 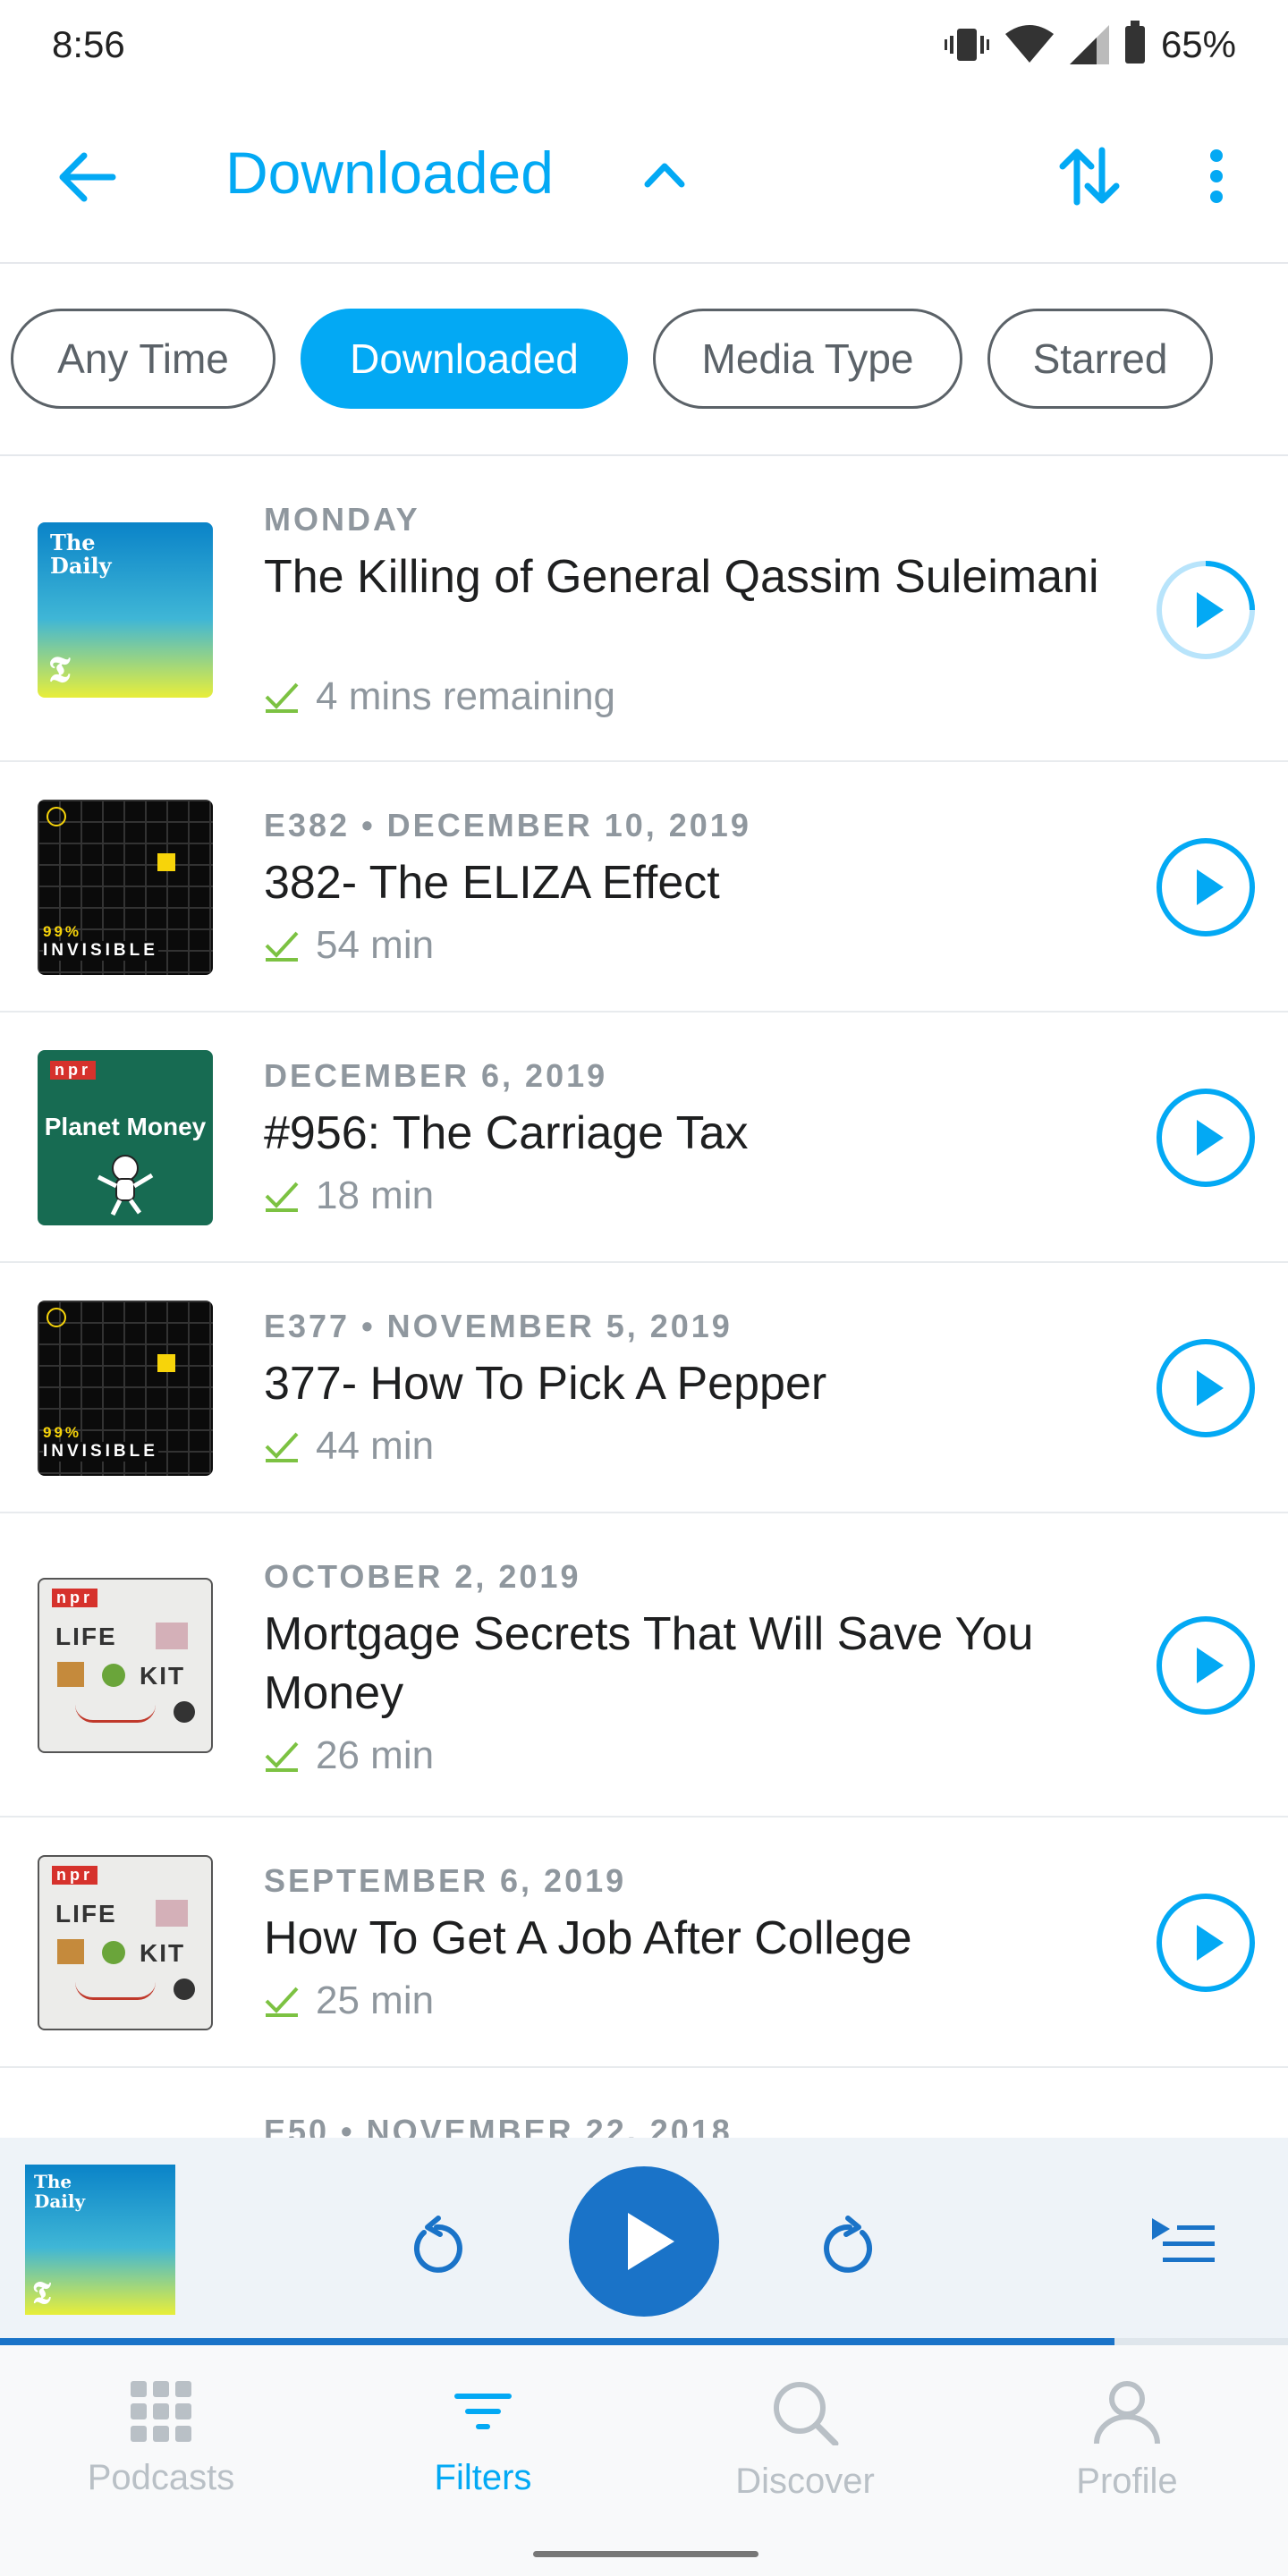 I want to click on chip-downloaded: Downloaded, so click(x=464, y=359).